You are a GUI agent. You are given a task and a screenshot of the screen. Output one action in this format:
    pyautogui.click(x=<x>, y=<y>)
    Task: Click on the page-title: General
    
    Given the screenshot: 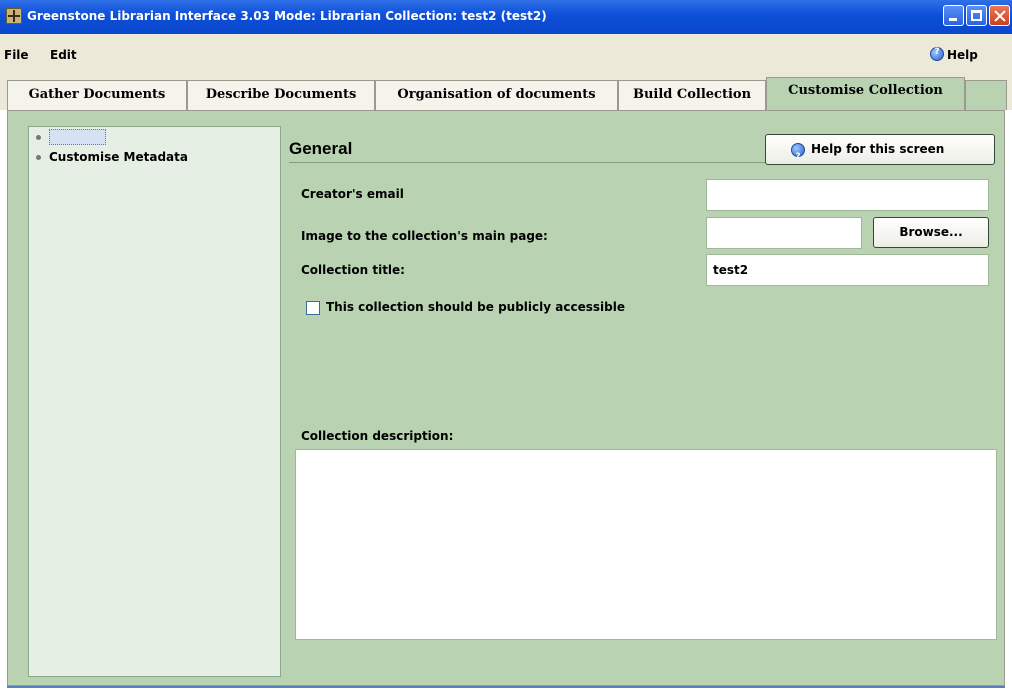 What is the action you would take?
    pyautogui.click(x=321, y=148)
    